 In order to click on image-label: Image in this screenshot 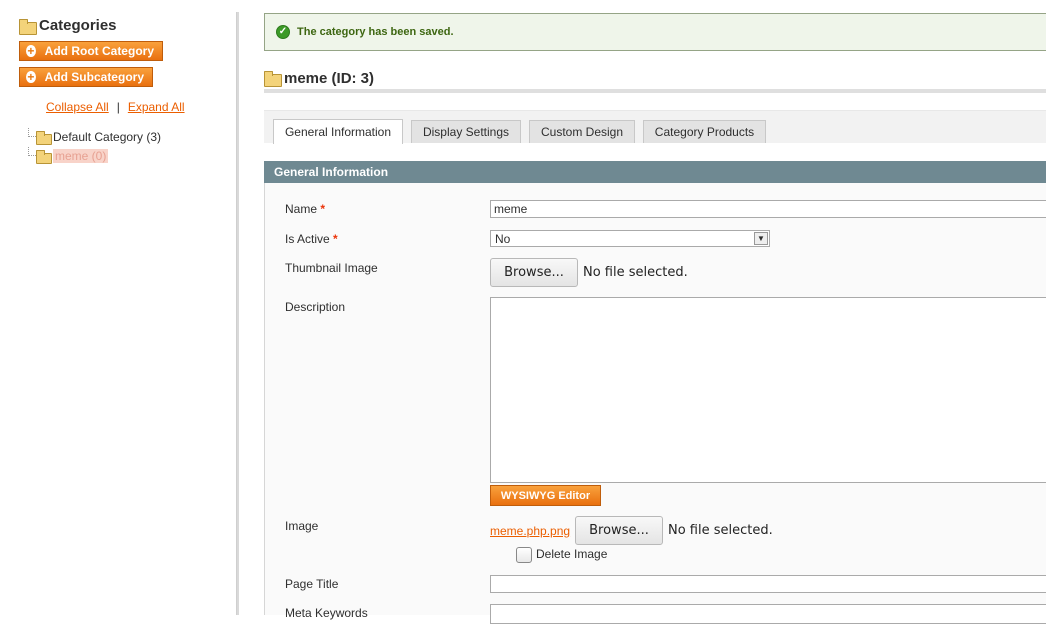, I will do `click(302, 526)`.